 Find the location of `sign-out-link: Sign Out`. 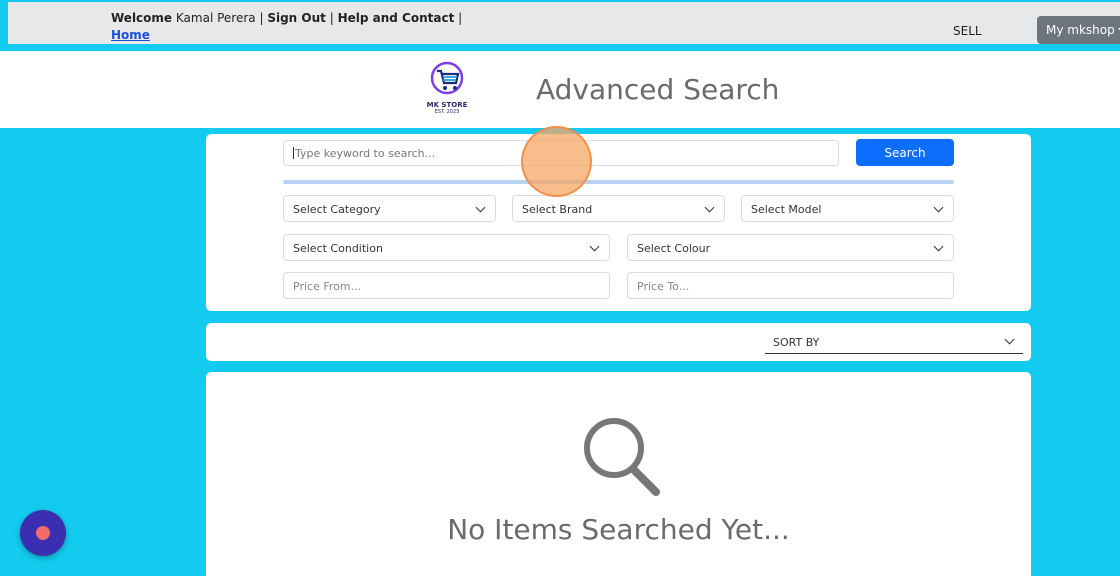

sign-out-link: Sign Out is located at coordinates (296, 18).